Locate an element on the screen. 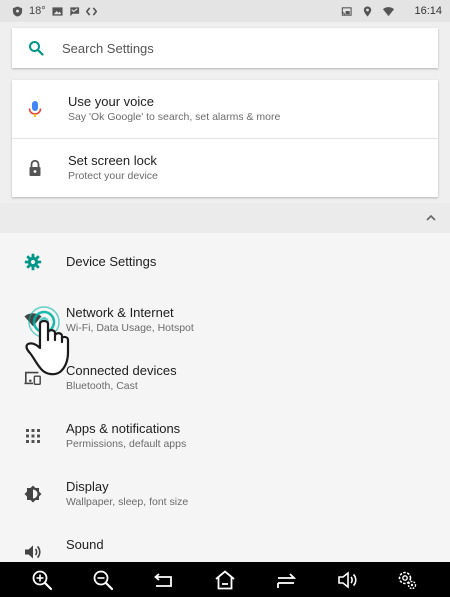 Image resolution: width=450 pixels, height=597 pixels. message-icon is located at coordinates (74, 11).